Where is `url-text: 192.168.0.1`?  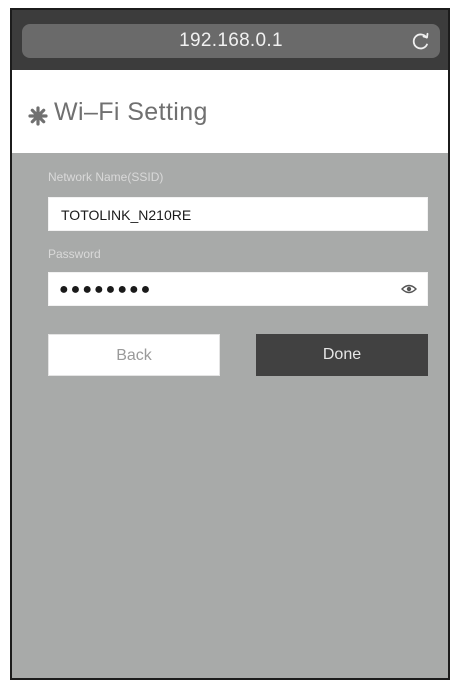 url-text: 192.168.0.1 is located at coordinates (231, 40).